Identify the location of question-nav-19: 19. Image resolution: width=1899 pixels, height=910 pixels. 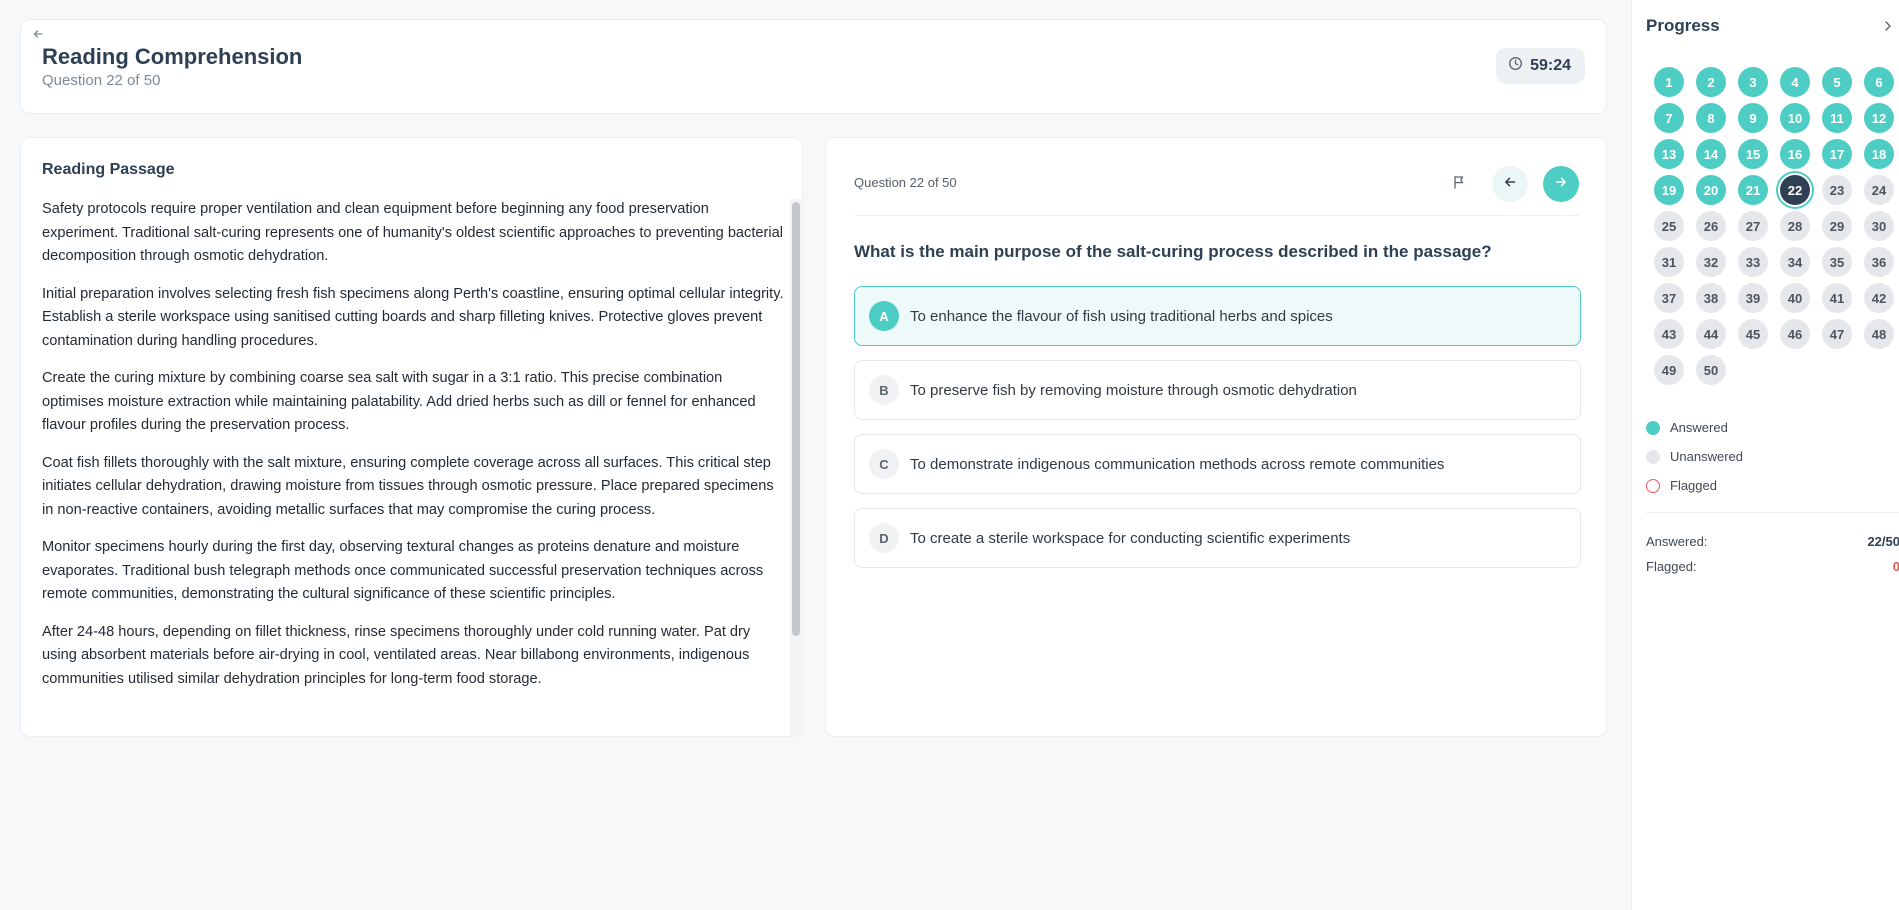
(1669, 190).